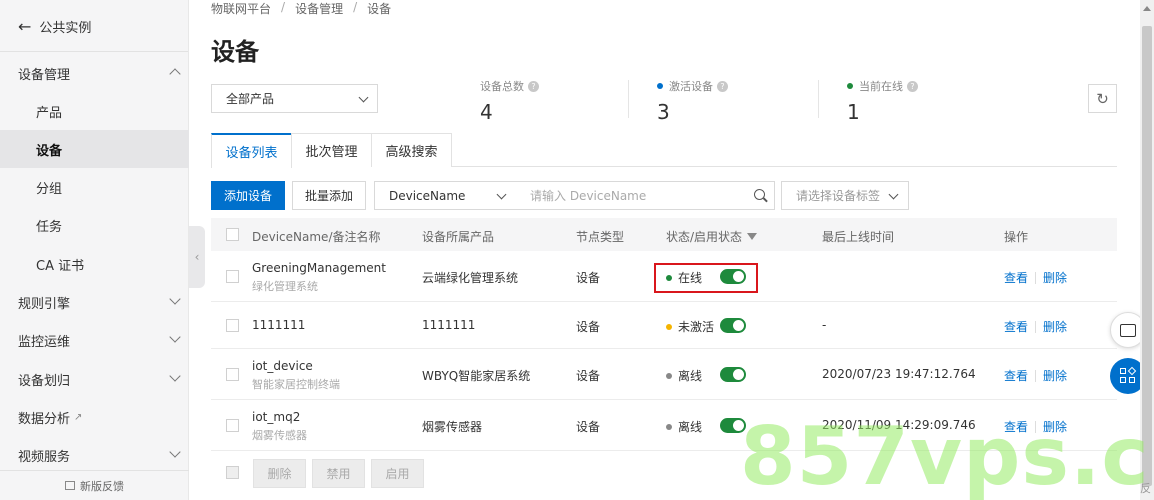 The height and width of the screenshot is (500, 1154). What do you see at coordinates (44, 419) in the screenshot?
I see `sidebar-item-label: 数据分析` at bounding box center [44, 419].